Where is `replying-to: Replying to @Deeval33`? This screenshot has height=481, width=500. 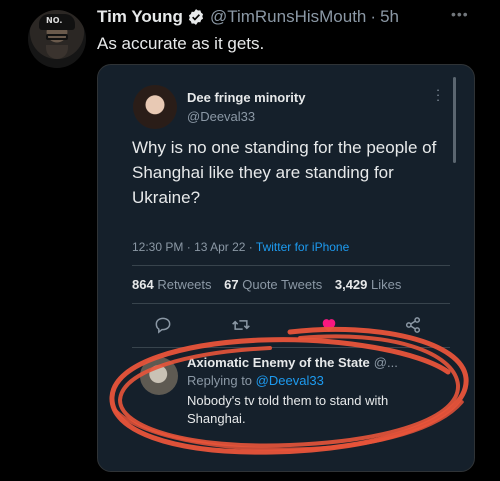
replying-to: Replying to @Deeval33 is located at coordinates (255, 380).